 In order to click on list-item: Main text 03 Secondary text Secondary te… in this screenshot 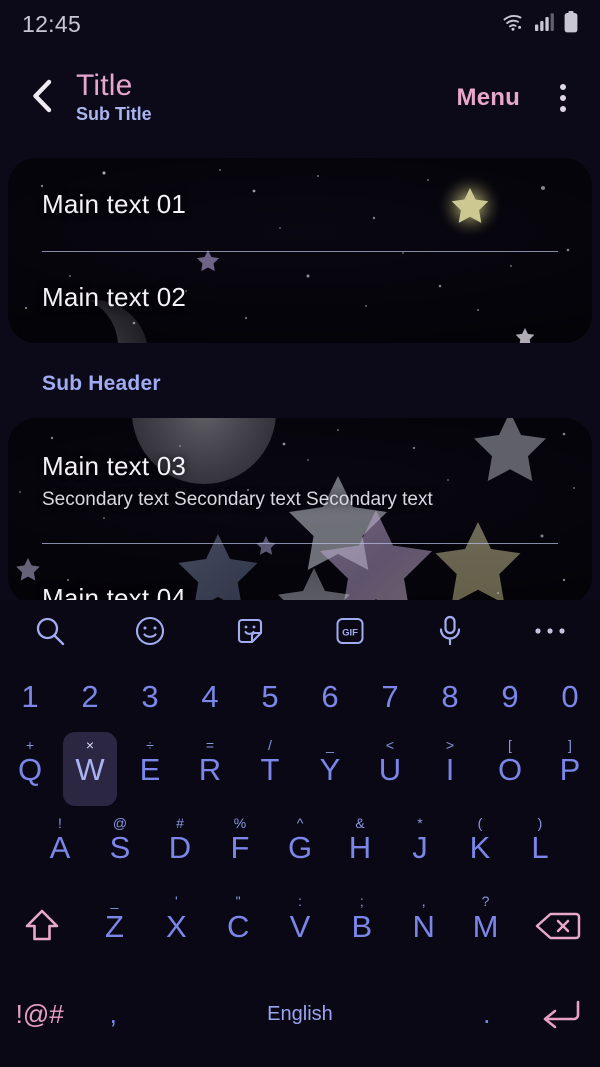, I will do `click(300, 480)`.